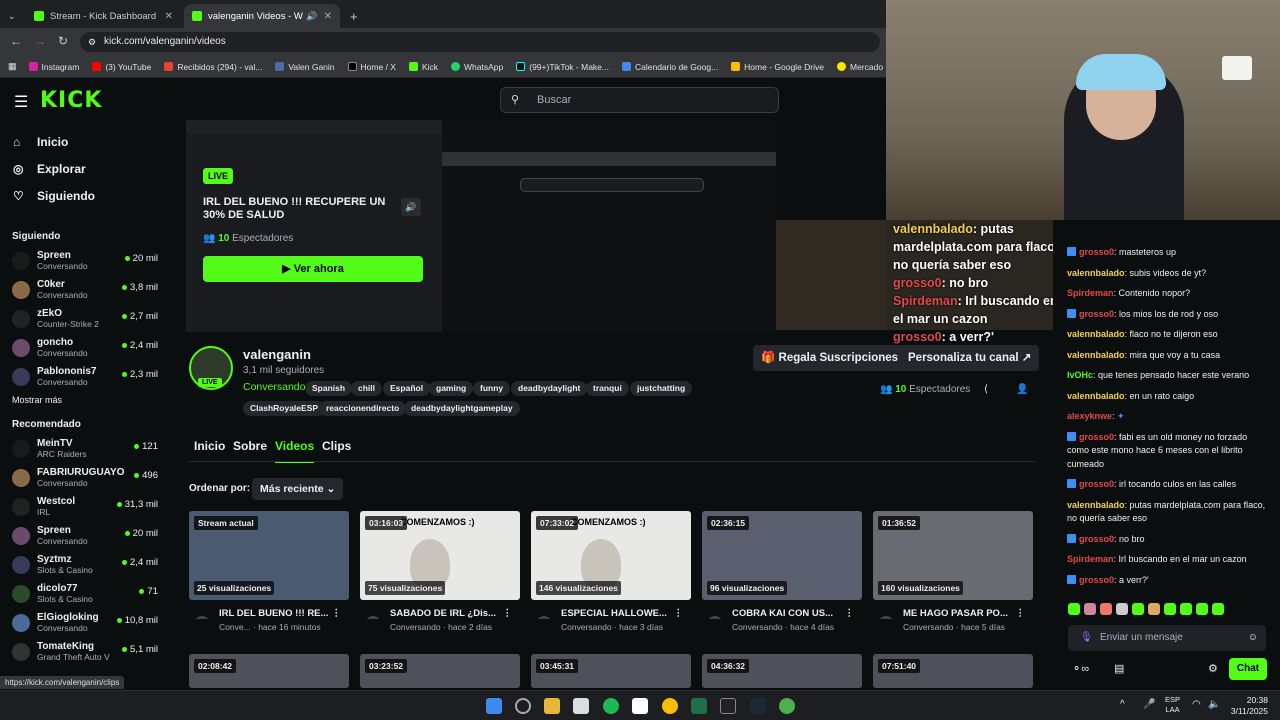  What do you see at coordinates (298, 489) in the screenshot?
I see `sort-dropdown: Más reciente ⌄` at bounding box center [298, 489].